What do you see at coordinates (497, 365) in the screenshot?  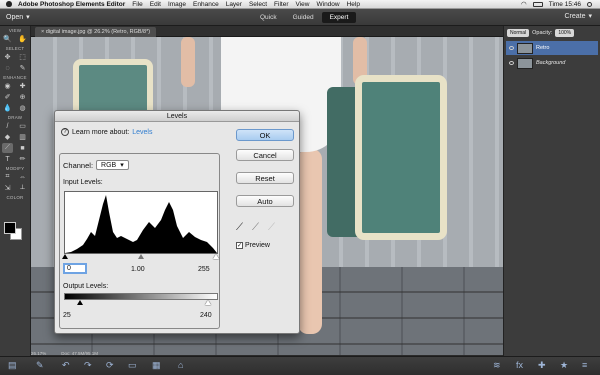 I see `layers-icon: ≋` at bounding box center [497, 365].